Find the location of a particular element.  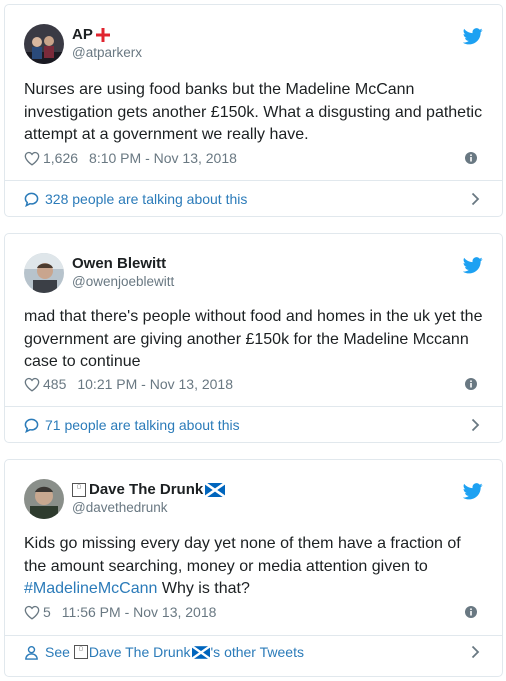

tweet-header: ▢ Dave The Drunk @davethedrunk is located at coordinates (253, 499).